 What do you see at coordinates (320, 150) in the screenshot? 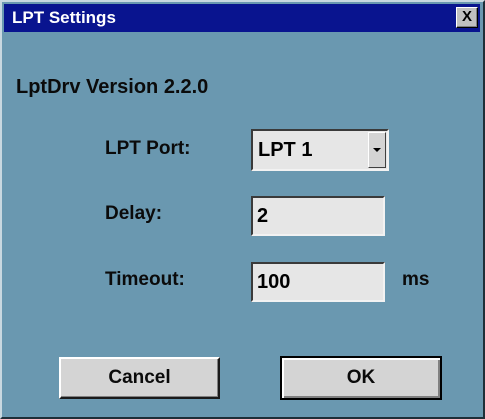
I see `lpt-port-select: LPT 1` at bounding box center [320, 150].